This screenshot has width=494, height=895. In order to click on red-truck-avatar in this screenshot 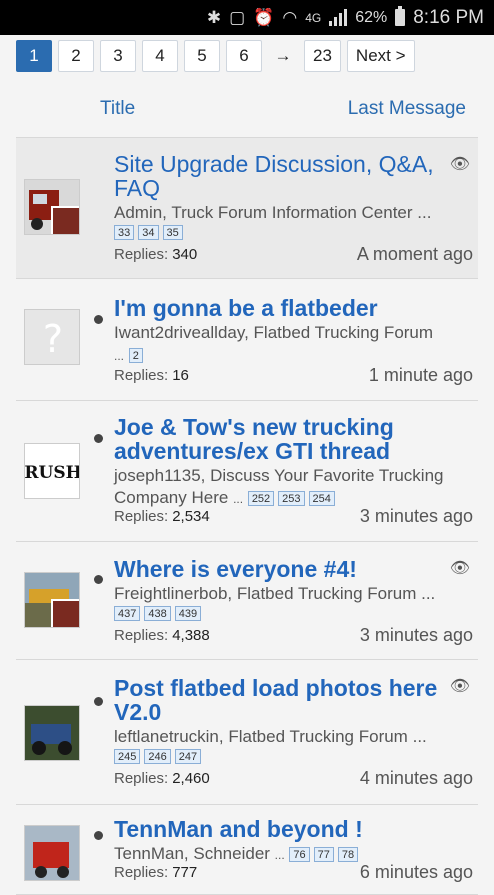, I will do `click(52, 853)`.